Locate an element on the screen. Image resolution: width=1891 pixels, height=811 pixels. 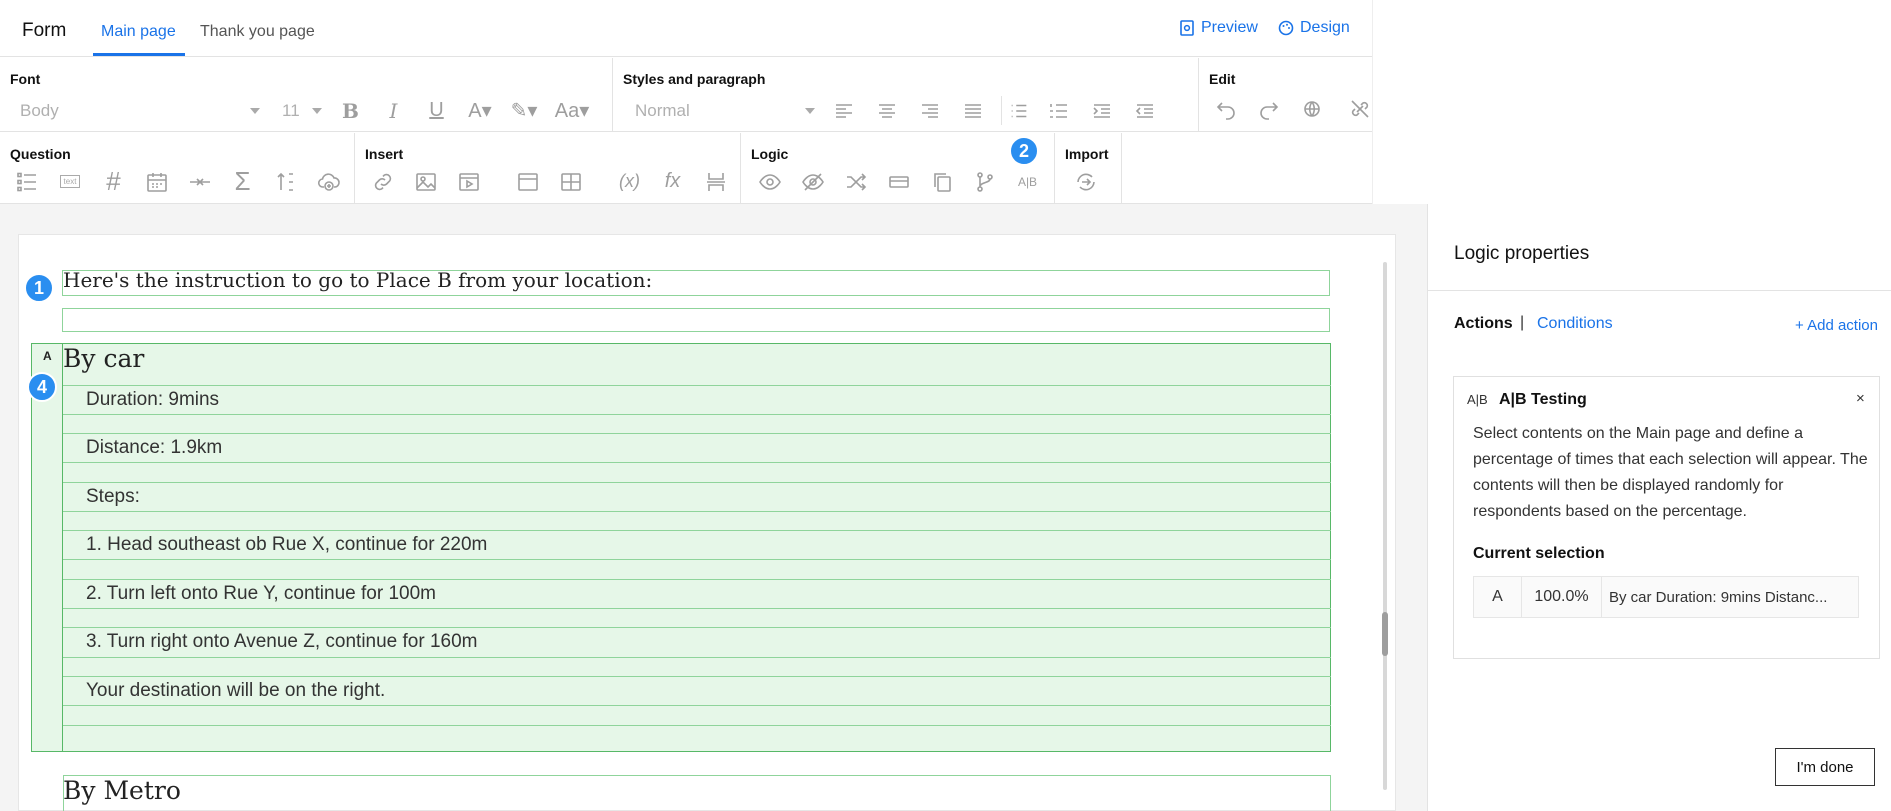
align-right-icon is located at coordinates (929, 110).